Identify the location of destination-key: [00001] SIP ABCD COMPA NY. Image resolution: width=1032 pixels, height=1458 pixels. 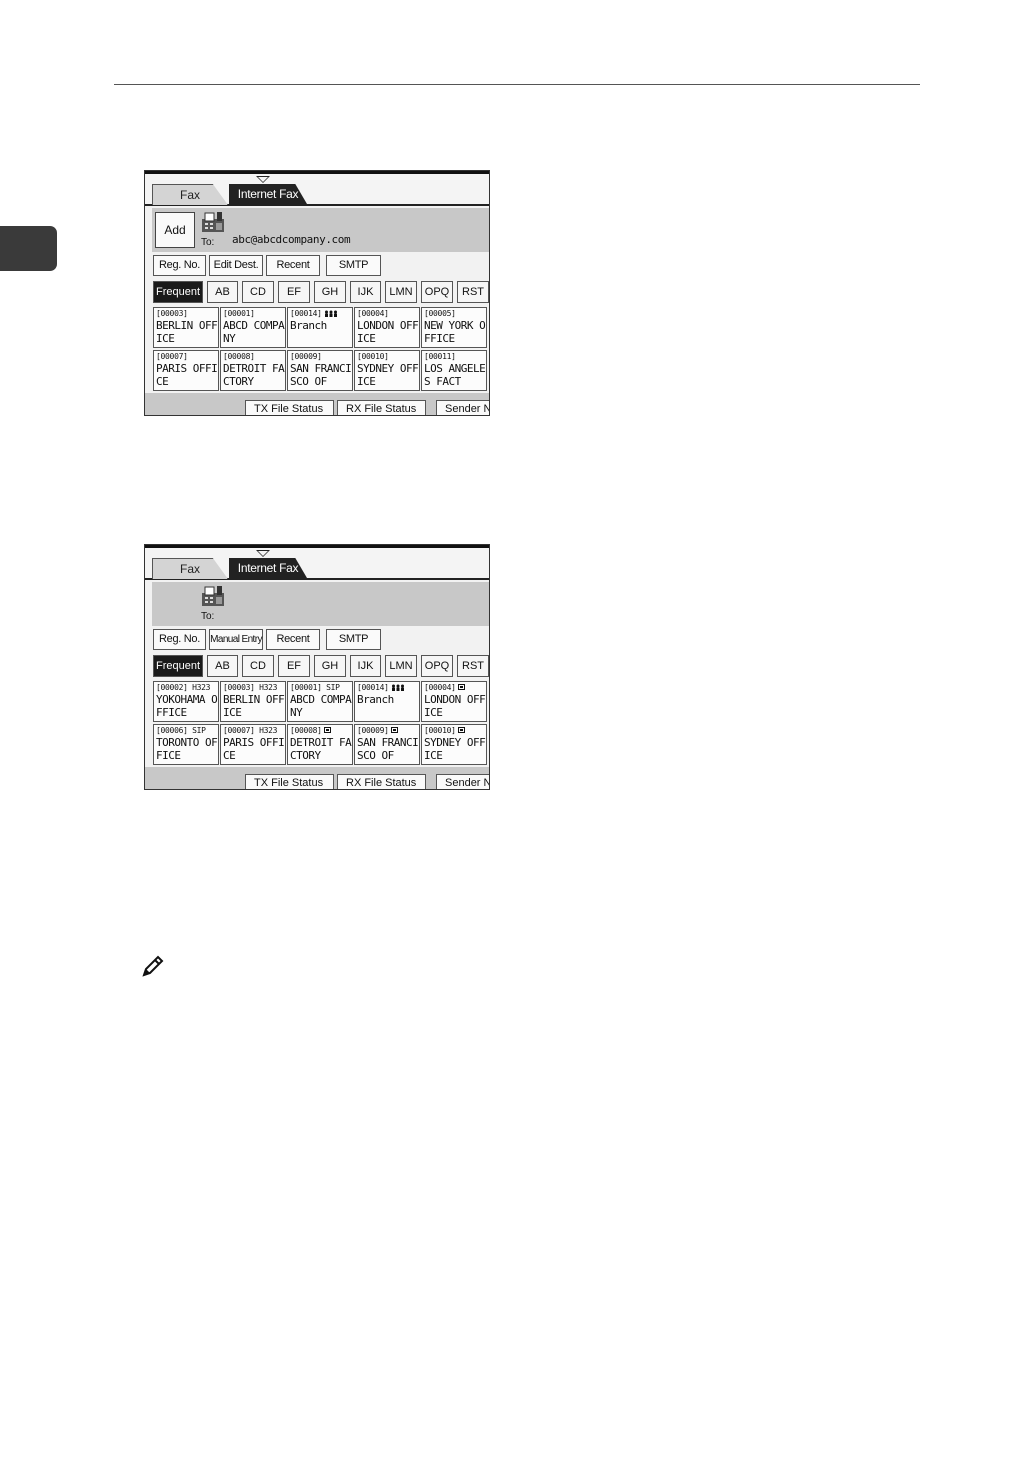
(320, 701).